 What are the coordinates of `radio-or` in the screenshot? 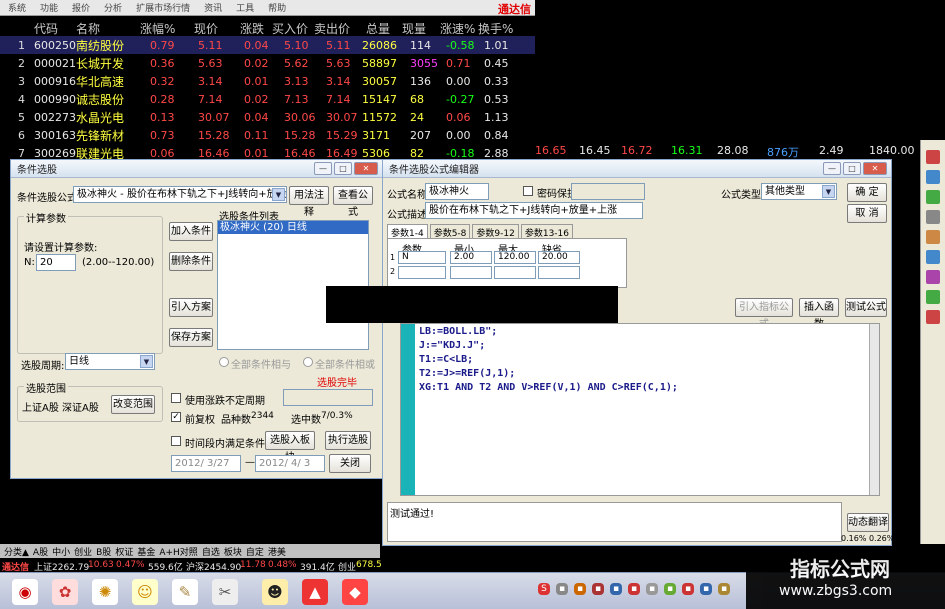 It's located at (308, 362).